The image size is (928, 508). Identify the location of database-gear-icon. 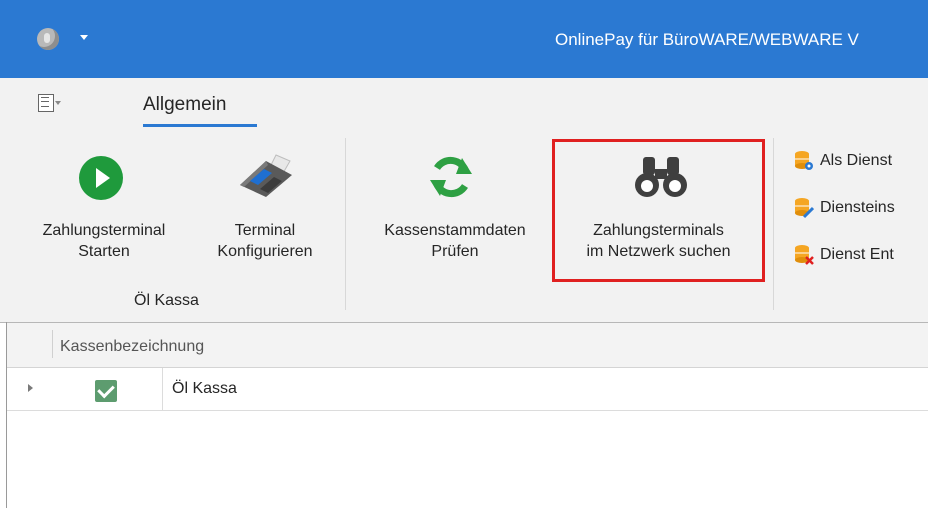
(803, 161).